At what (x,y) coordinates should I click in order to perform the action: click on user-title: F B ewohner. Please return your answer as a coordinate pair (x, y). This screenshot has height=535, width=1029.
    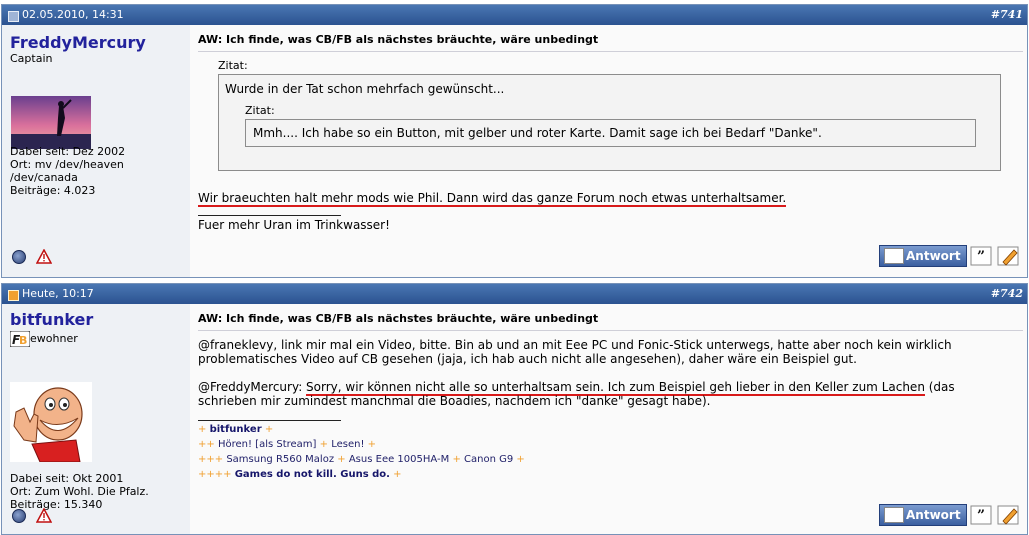
    Looking at the image, I should click on (43, 339).